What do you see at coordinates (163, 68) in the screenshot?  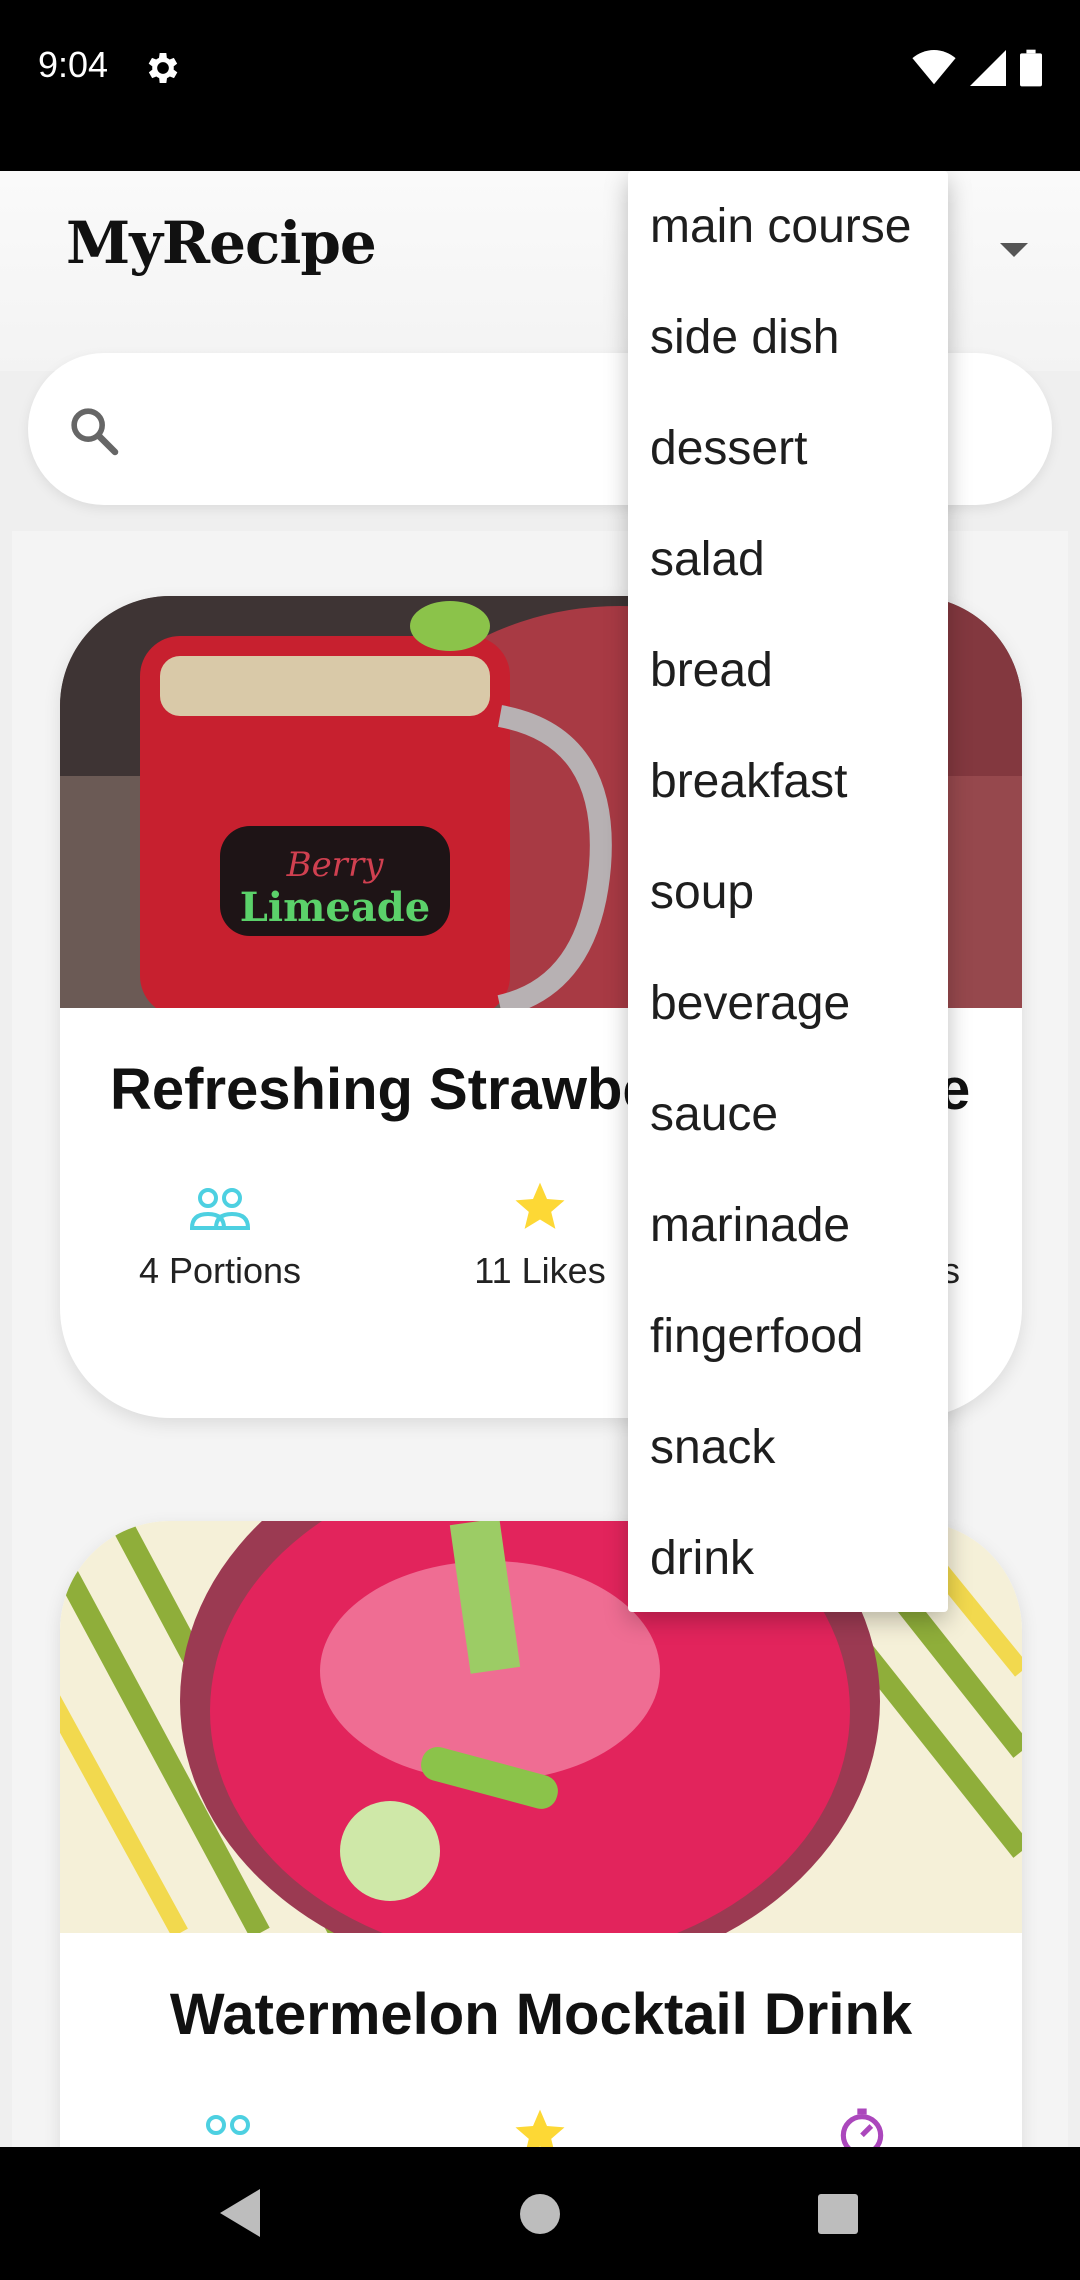 I see `gear-icon` at bounding box center [163, 68].